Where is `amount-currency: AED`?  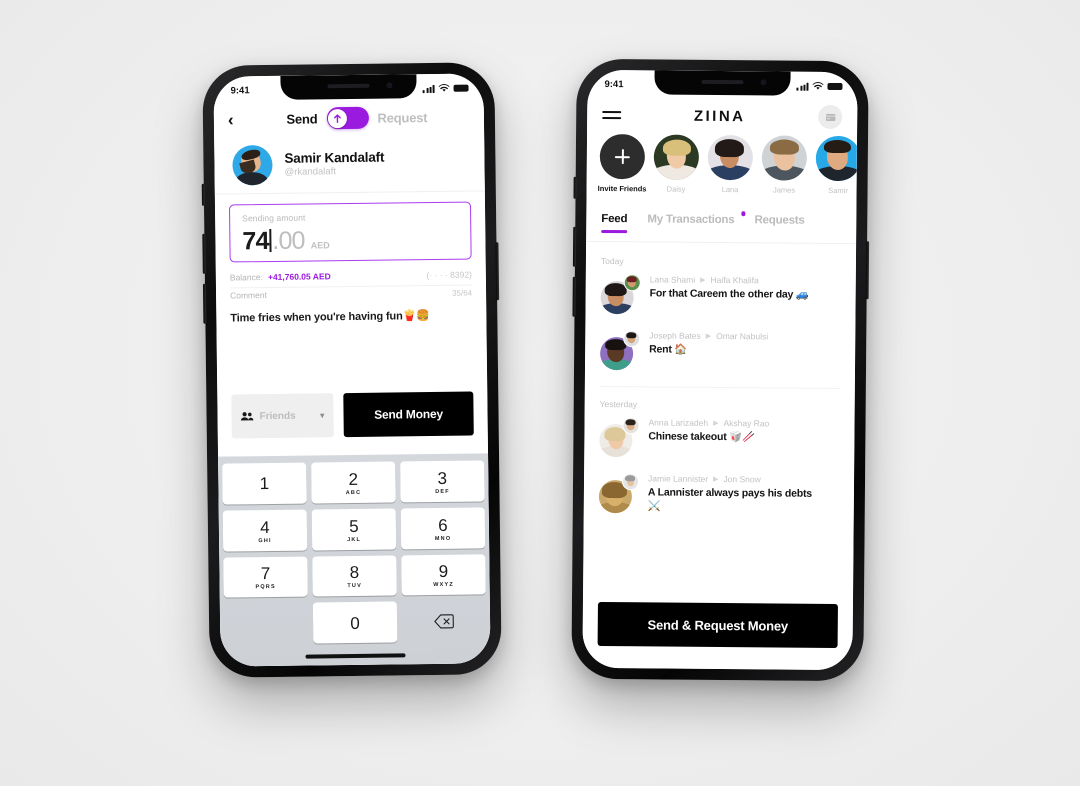 amount-currency: AED is located at coordinates (320, 245).